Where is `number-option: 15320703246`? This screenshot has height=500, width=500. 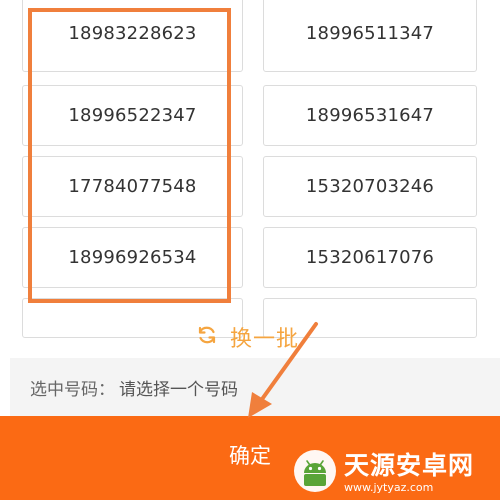 number-option: 15320703246 is located at coordinates (370, 186).